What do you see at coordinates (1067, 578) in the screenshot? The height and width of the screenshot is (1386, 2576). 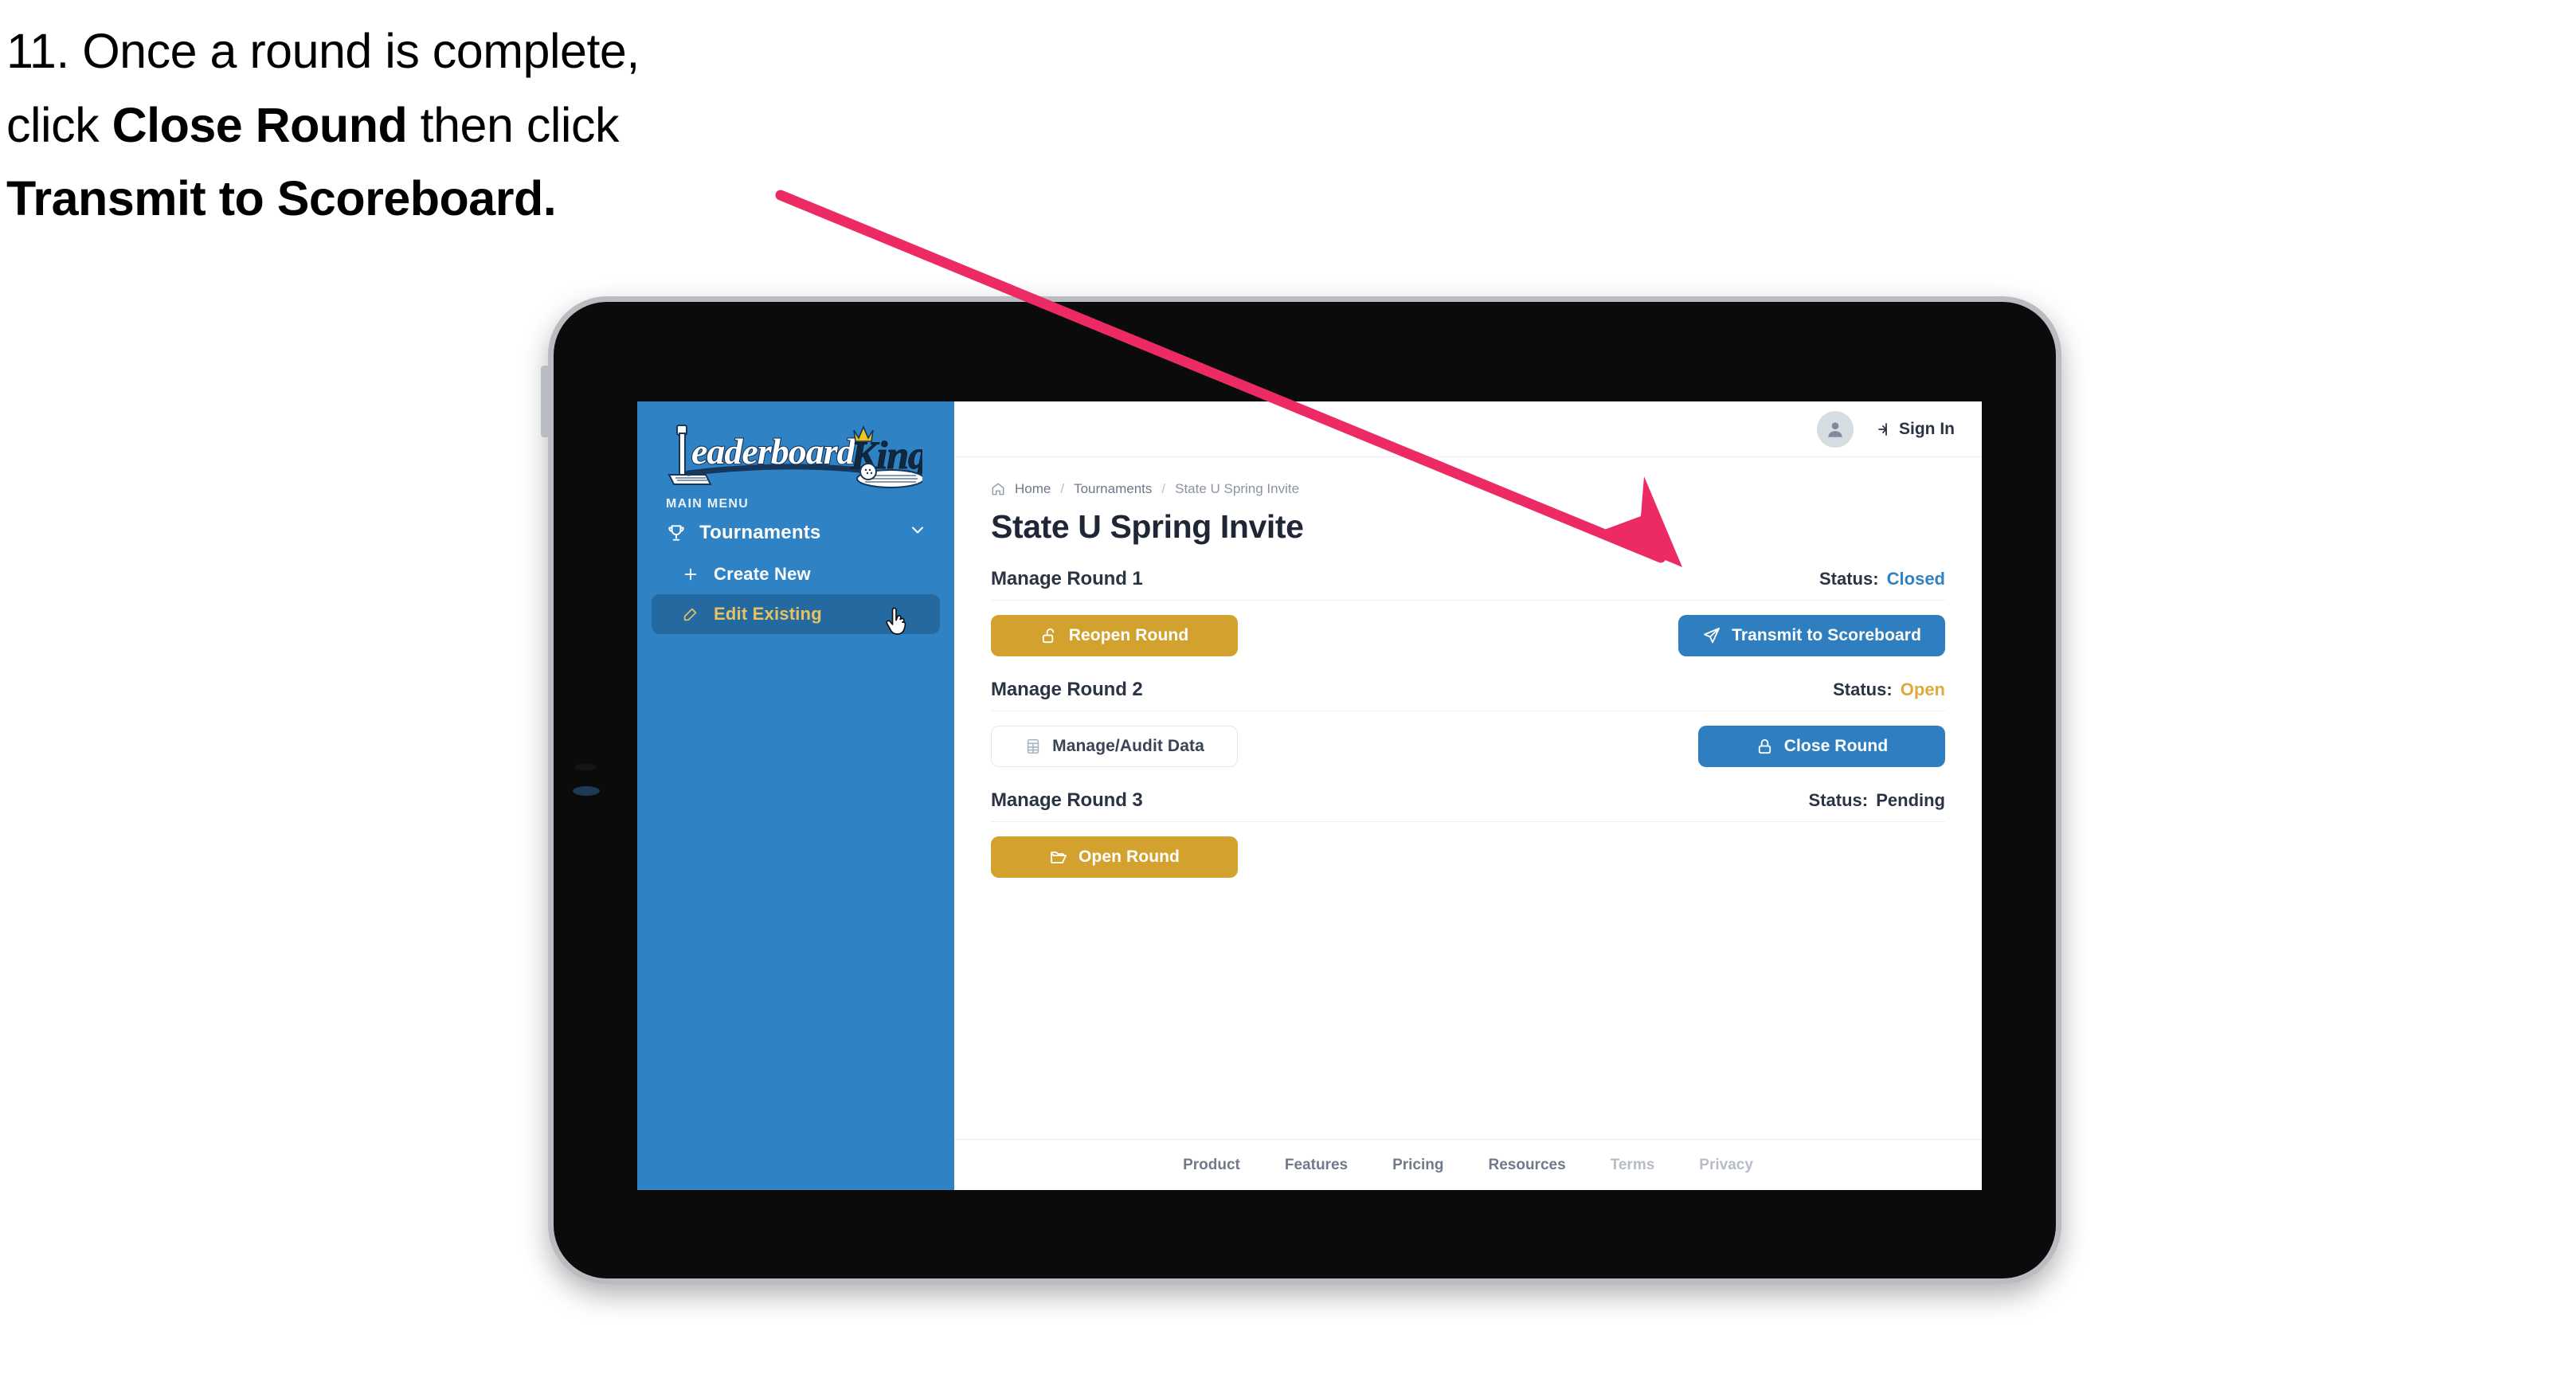 I see `round-title-1: Manage Round 1` at bounding box center [1067, 578].